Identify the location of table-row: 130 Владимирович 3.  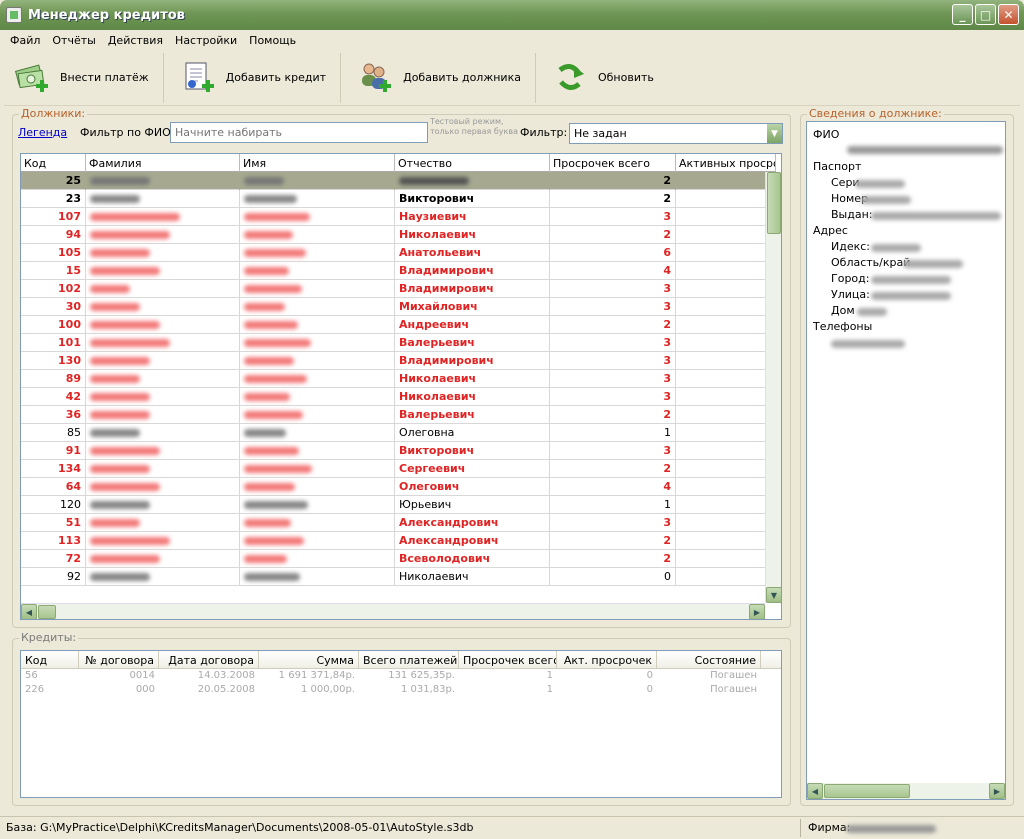
(398, 361).